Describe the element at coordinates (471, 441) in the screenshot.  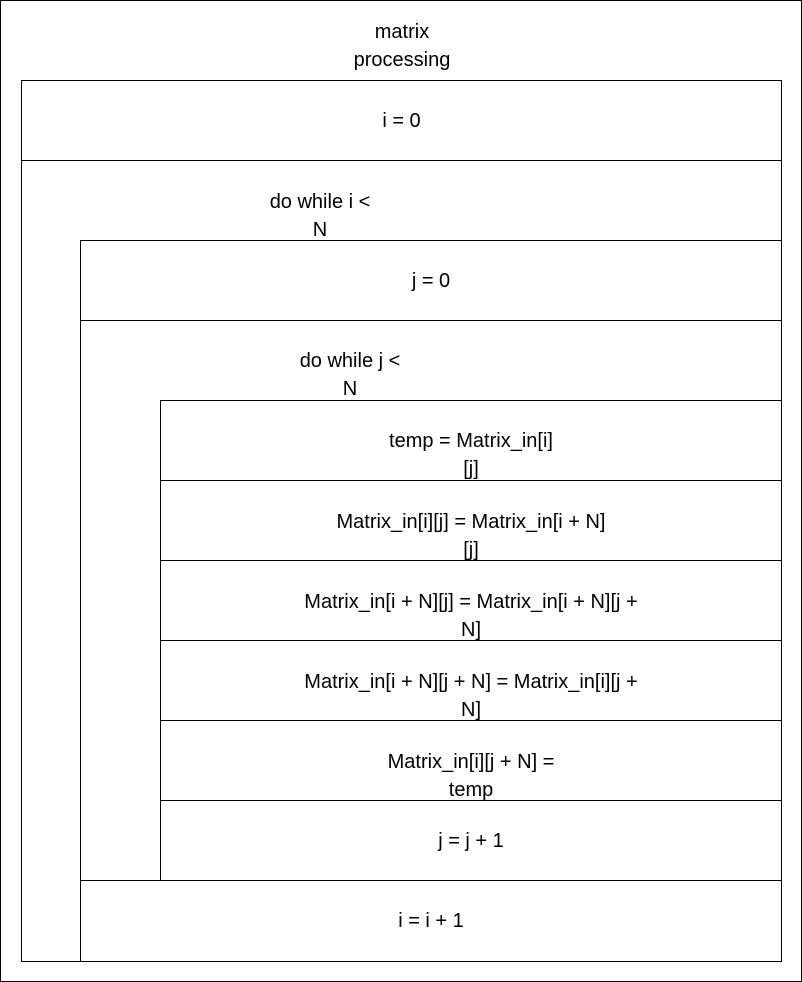
I see `block-temp-line1: temp = Matrix_in[i]` at that location.